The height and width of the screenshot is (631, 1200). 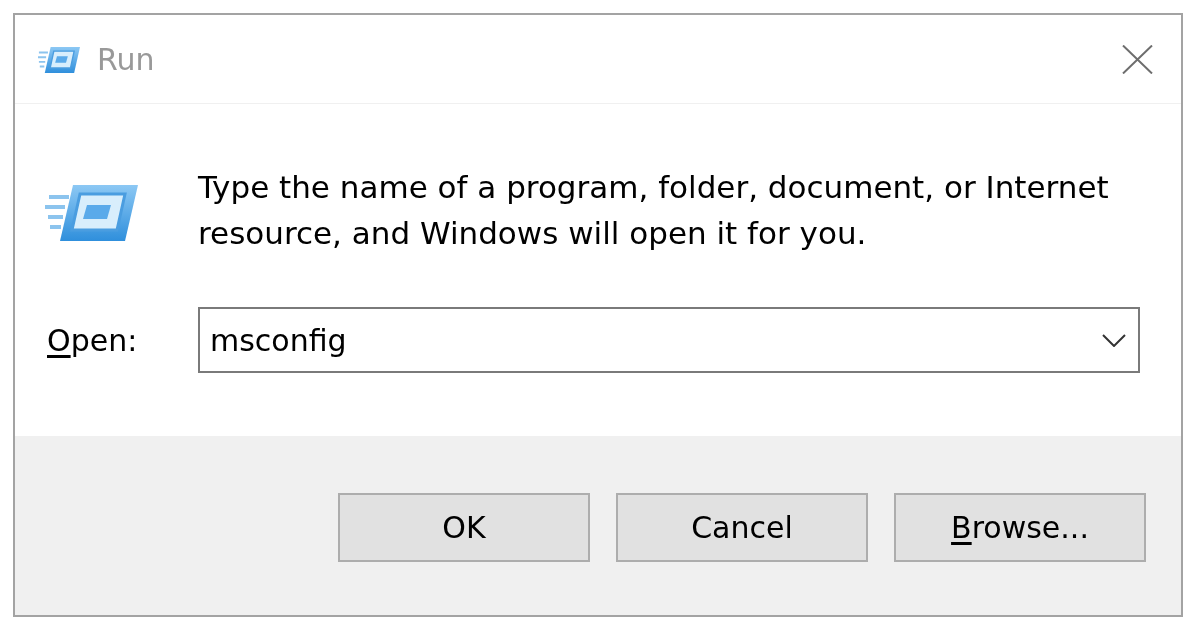 What do you see at coordinates (669, 340) in the screenshot?
I see `open-combo-box: msconfig` at bounding box center [669, 340].